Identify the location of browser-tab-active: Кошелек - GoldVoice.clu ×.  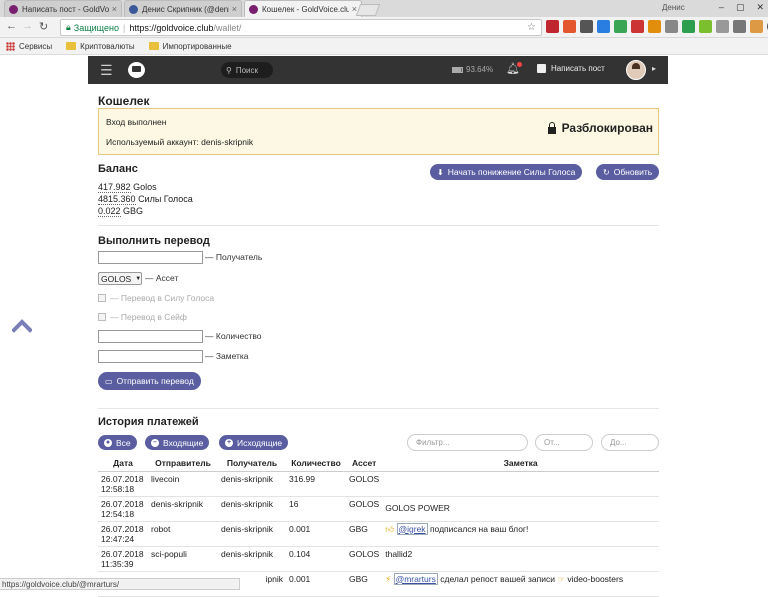
(303, 8).